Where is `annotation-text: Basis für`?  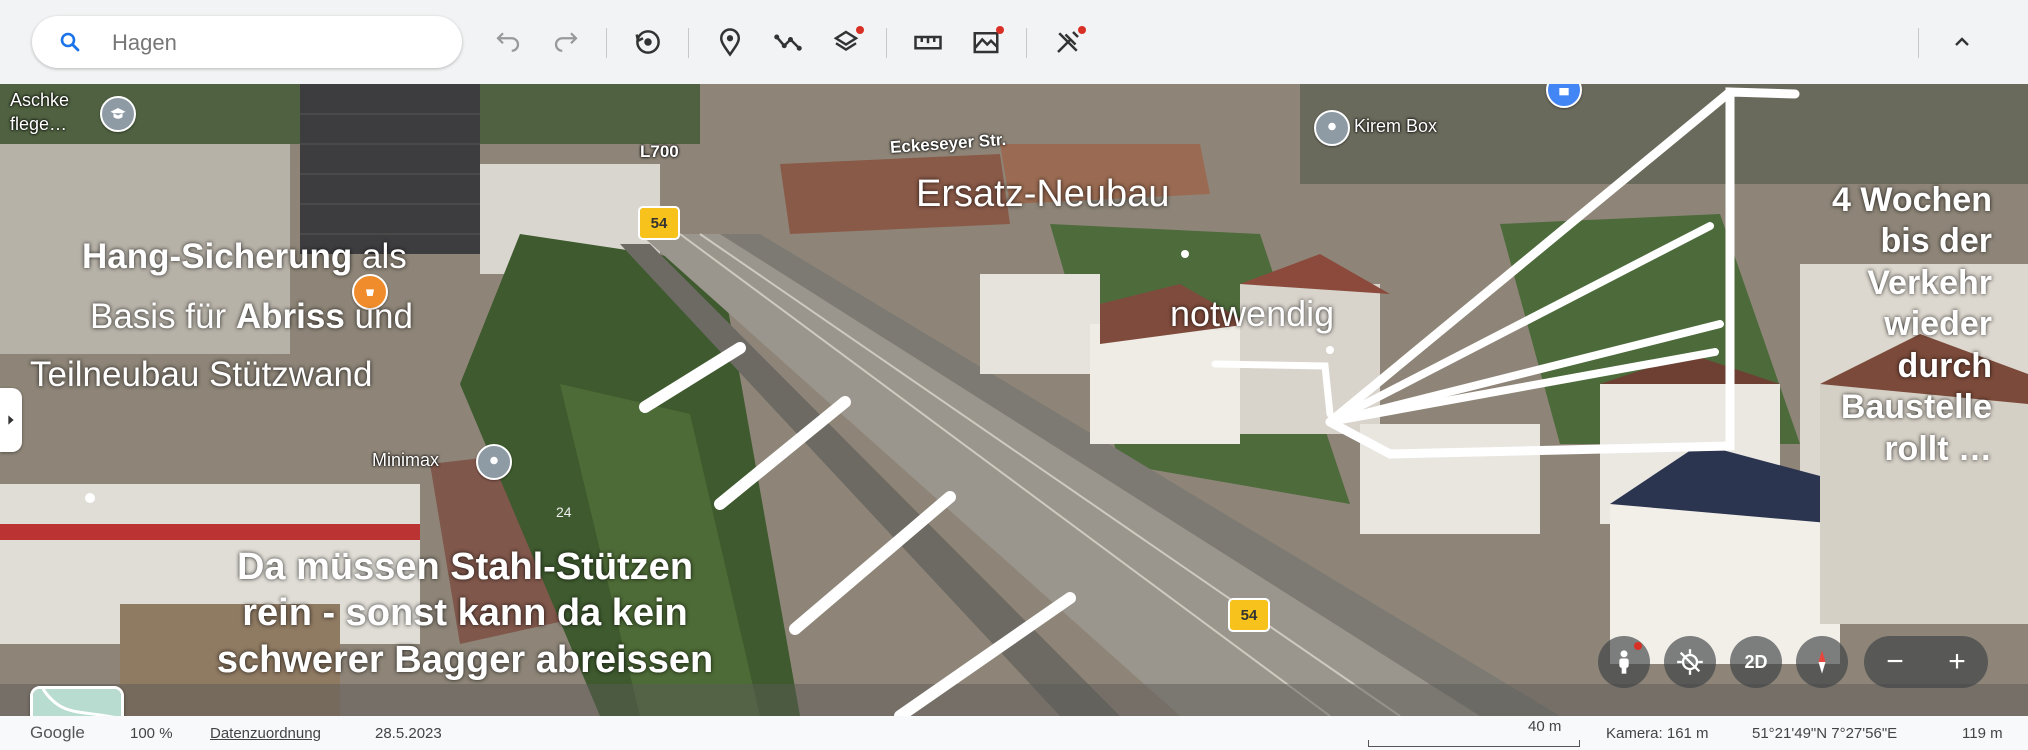
annotation-text: Basis für is located at coordinates (163, 316).